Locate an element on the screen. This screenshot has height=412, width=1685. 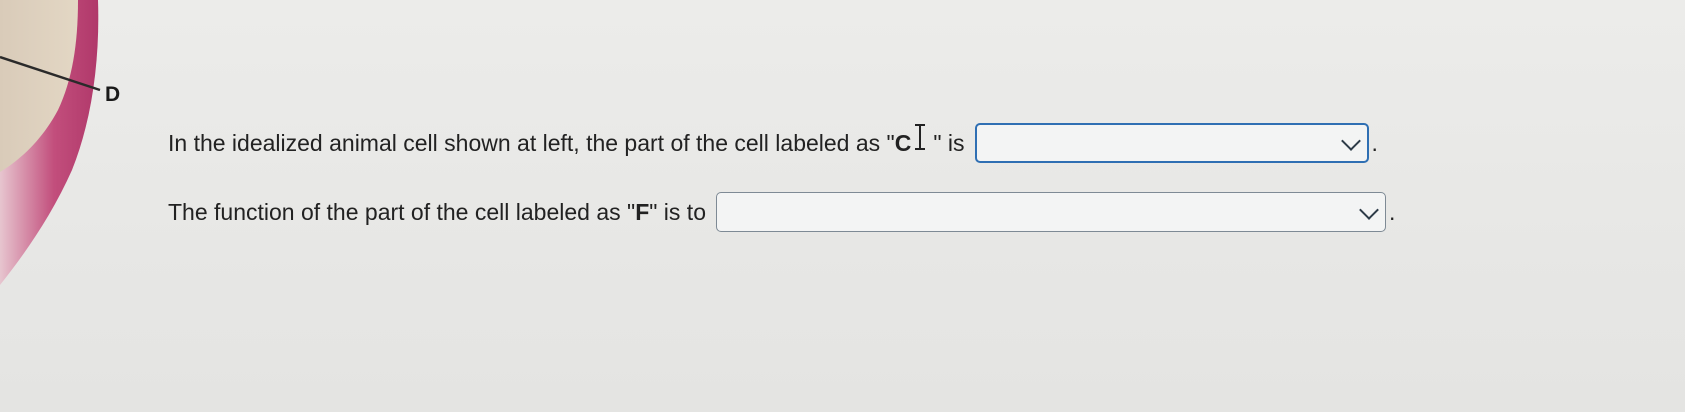
question-1-text-after: " is is located at coordinates (949, 142).